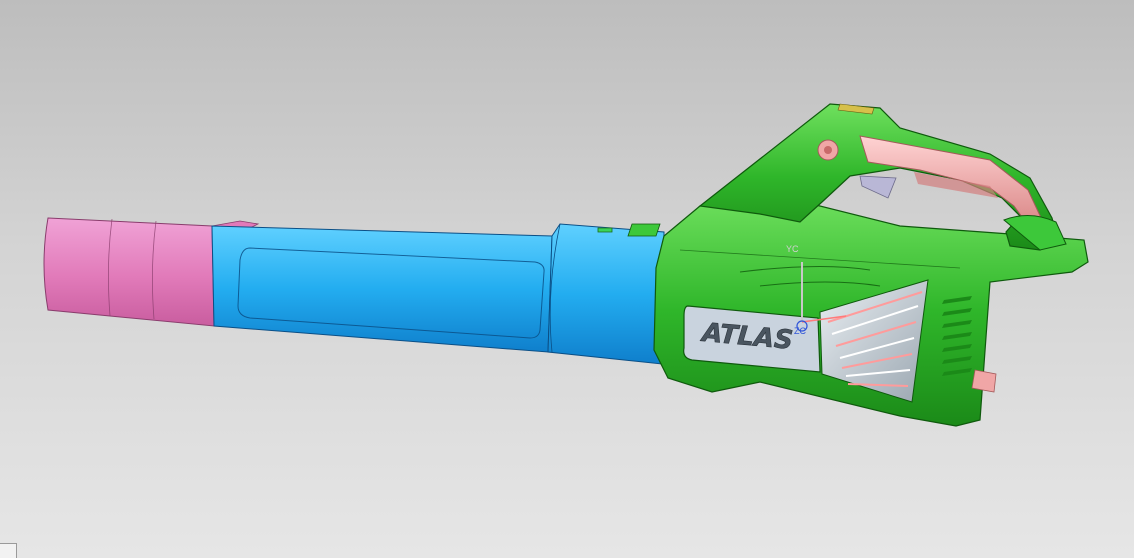 The image size is (1134, 558). Describe the element at coordinates (878, 187) in the screenshot. I see `trigger` at that location.